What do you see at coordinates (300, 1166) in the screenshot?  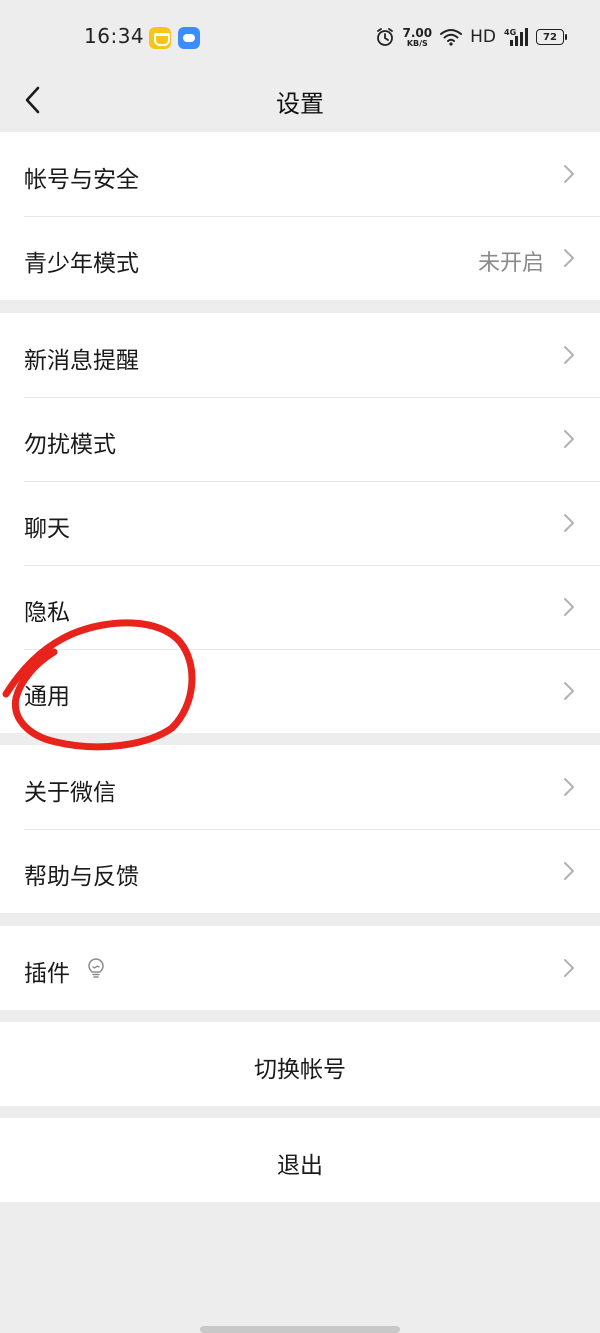 I see `logout-label: 退出` at bounding box center [300, 1166].